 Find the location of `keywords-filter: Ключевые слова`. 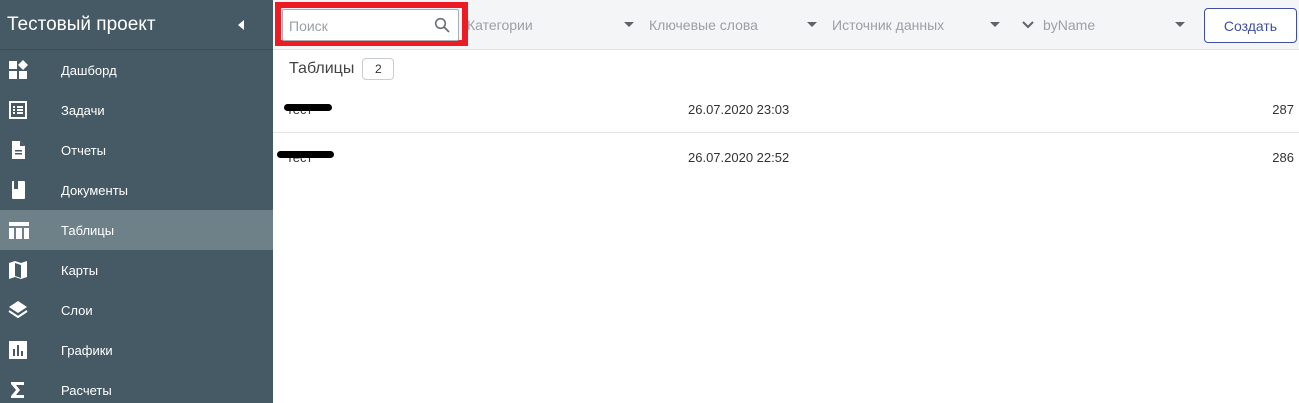

keywords-filter: Ключевые слова is located at coordinates (733, 25).